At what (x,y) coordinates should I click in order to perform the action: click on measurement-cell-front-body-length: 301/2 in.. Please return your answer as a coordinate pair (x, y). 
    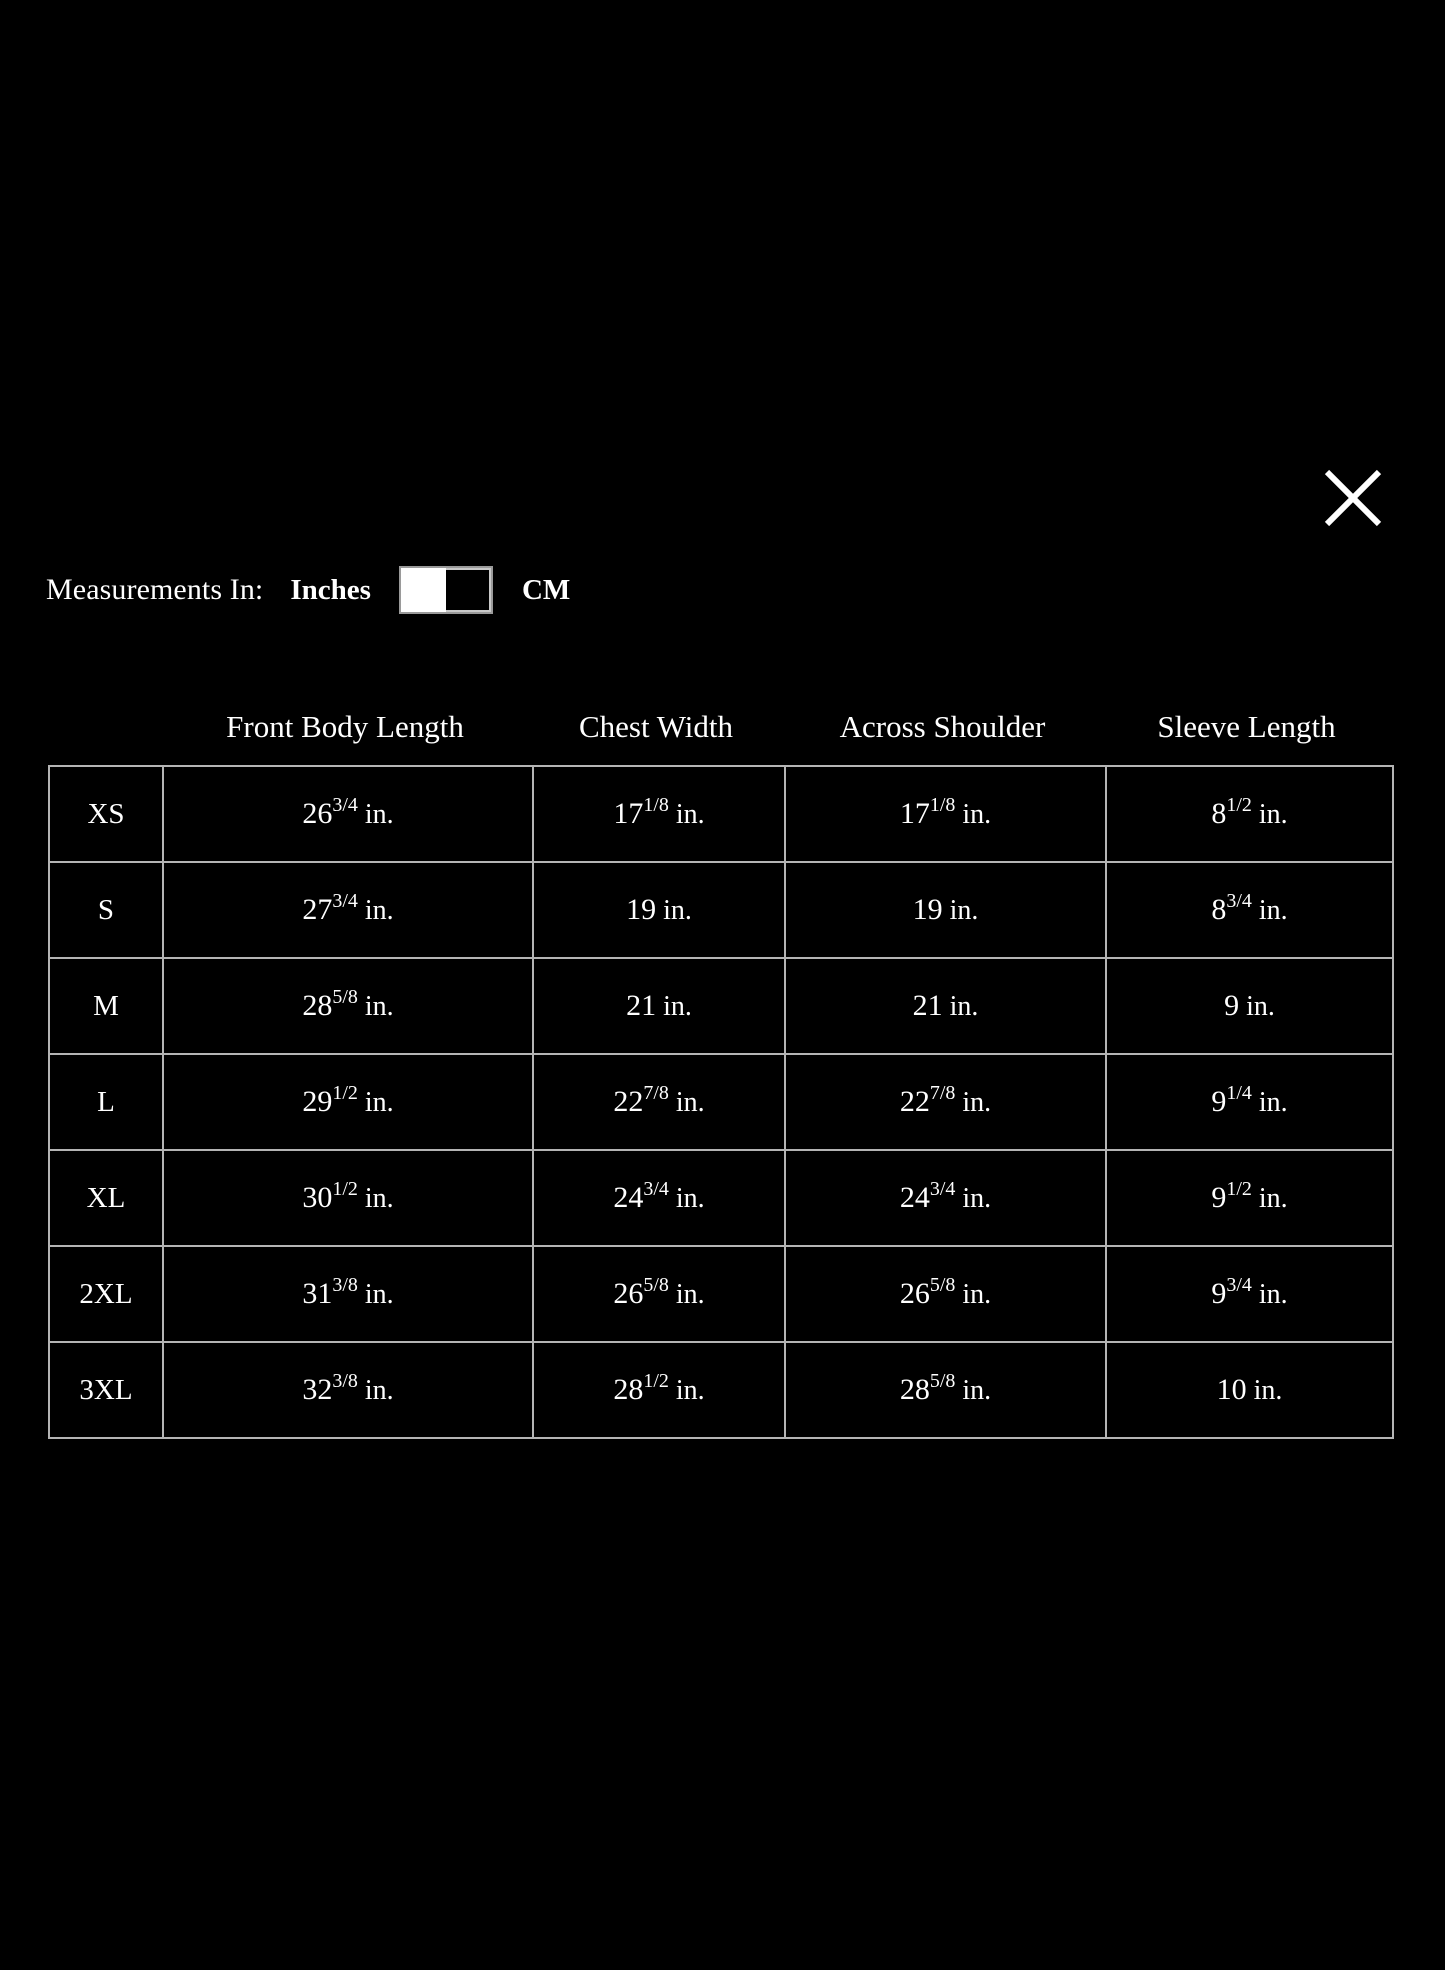
    Looking at the image, I should click on (348, 1198).